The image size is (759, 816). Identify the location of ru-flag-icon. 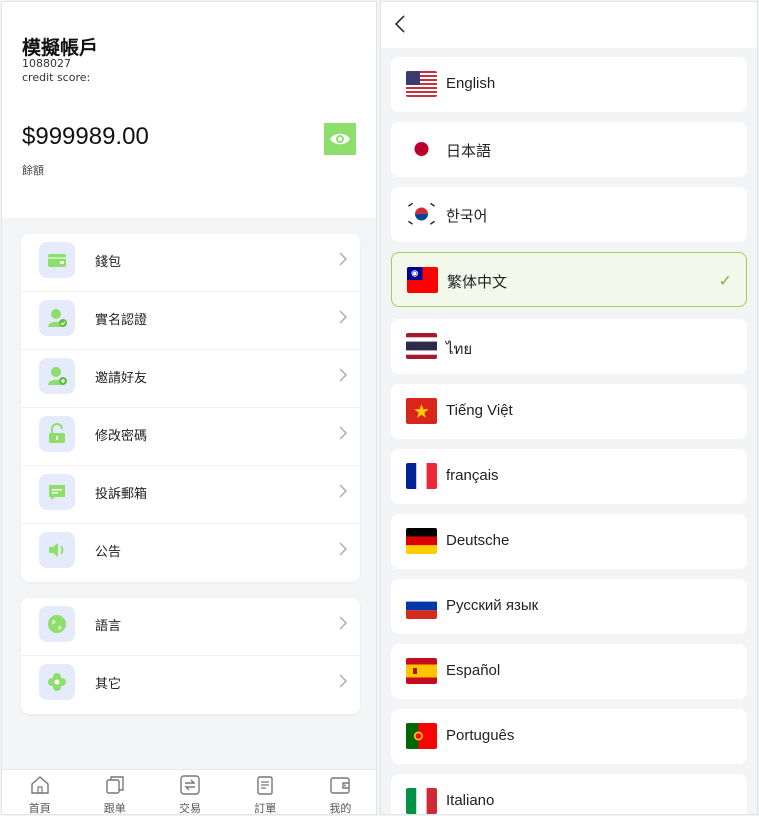
(421, 606).